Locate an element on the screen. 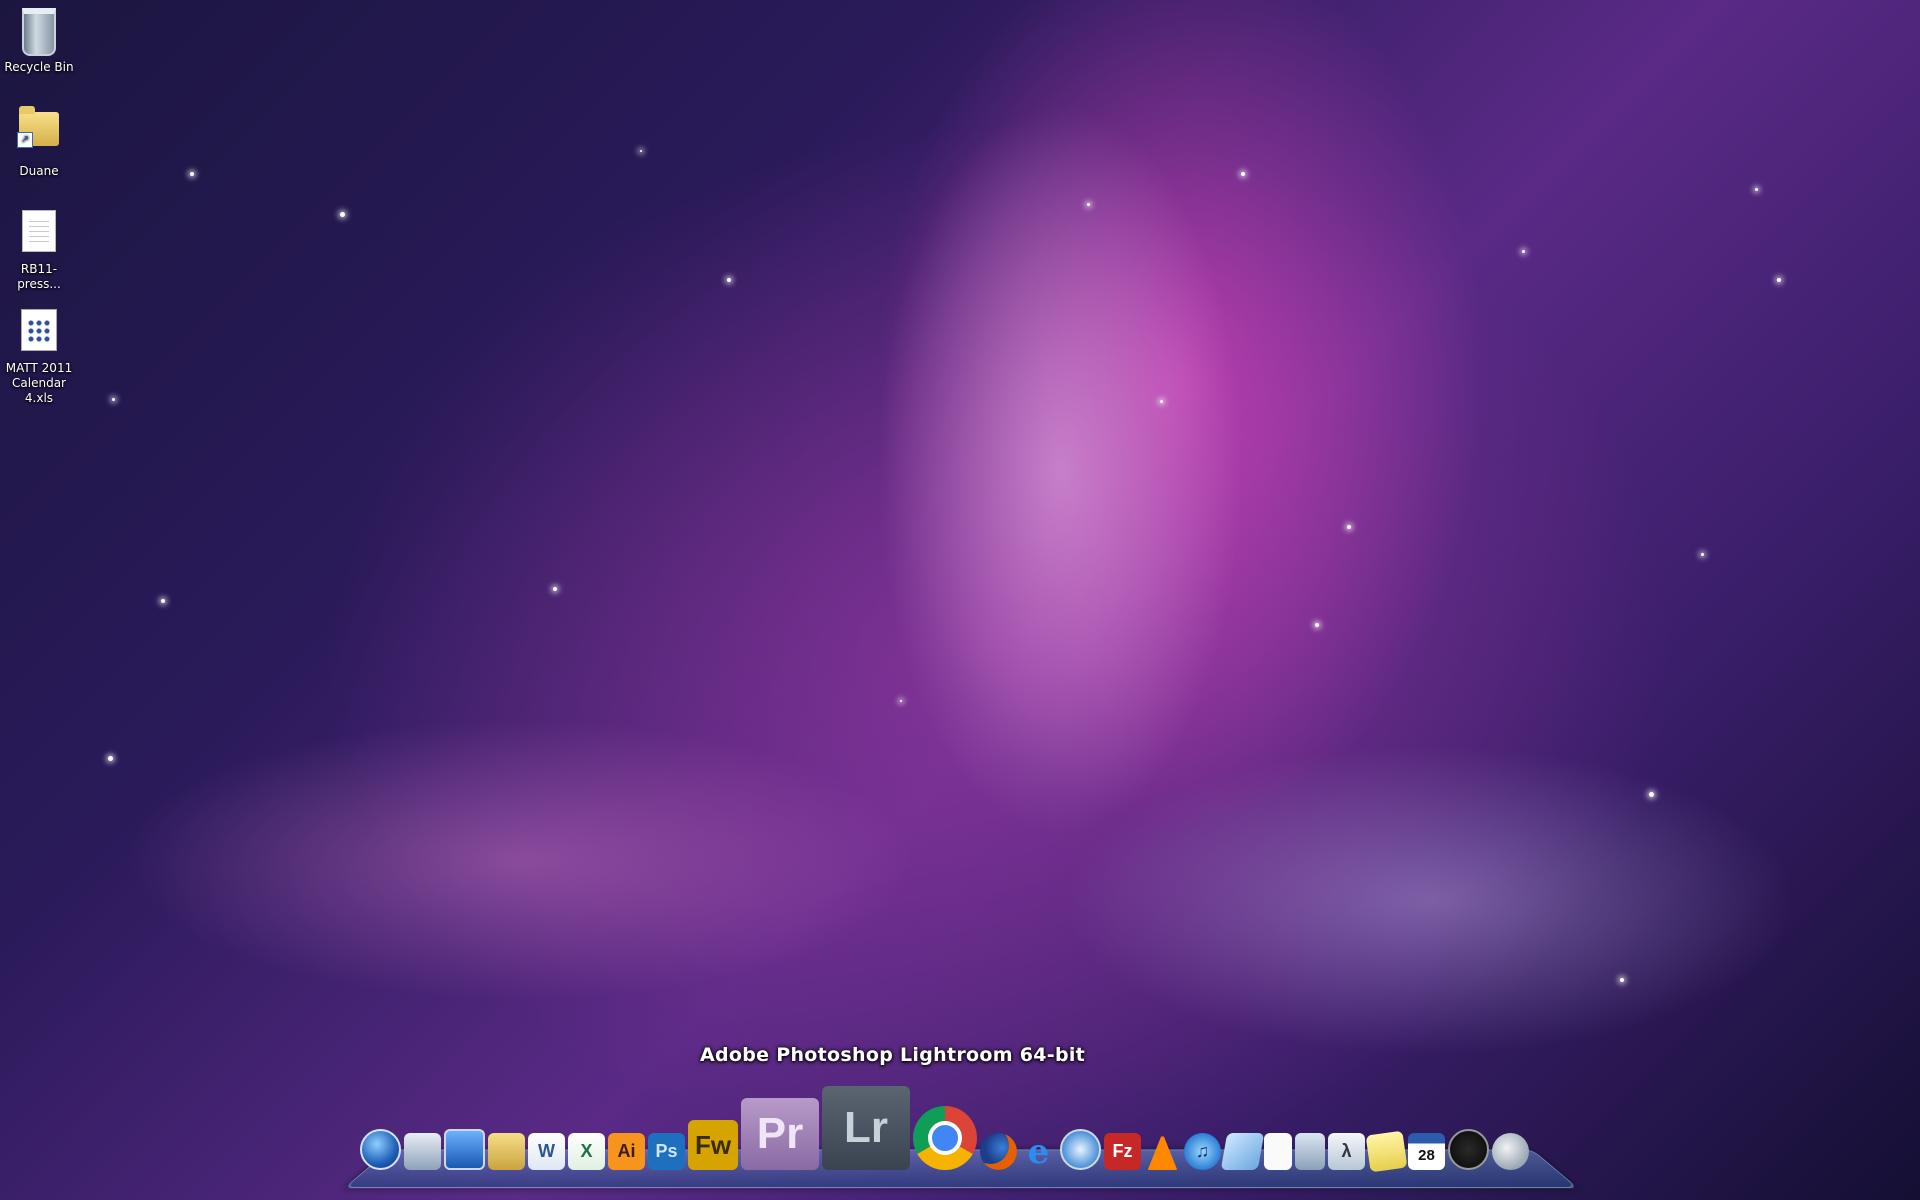  math-input-icon: λ is located at coordinates (1346, 1151).